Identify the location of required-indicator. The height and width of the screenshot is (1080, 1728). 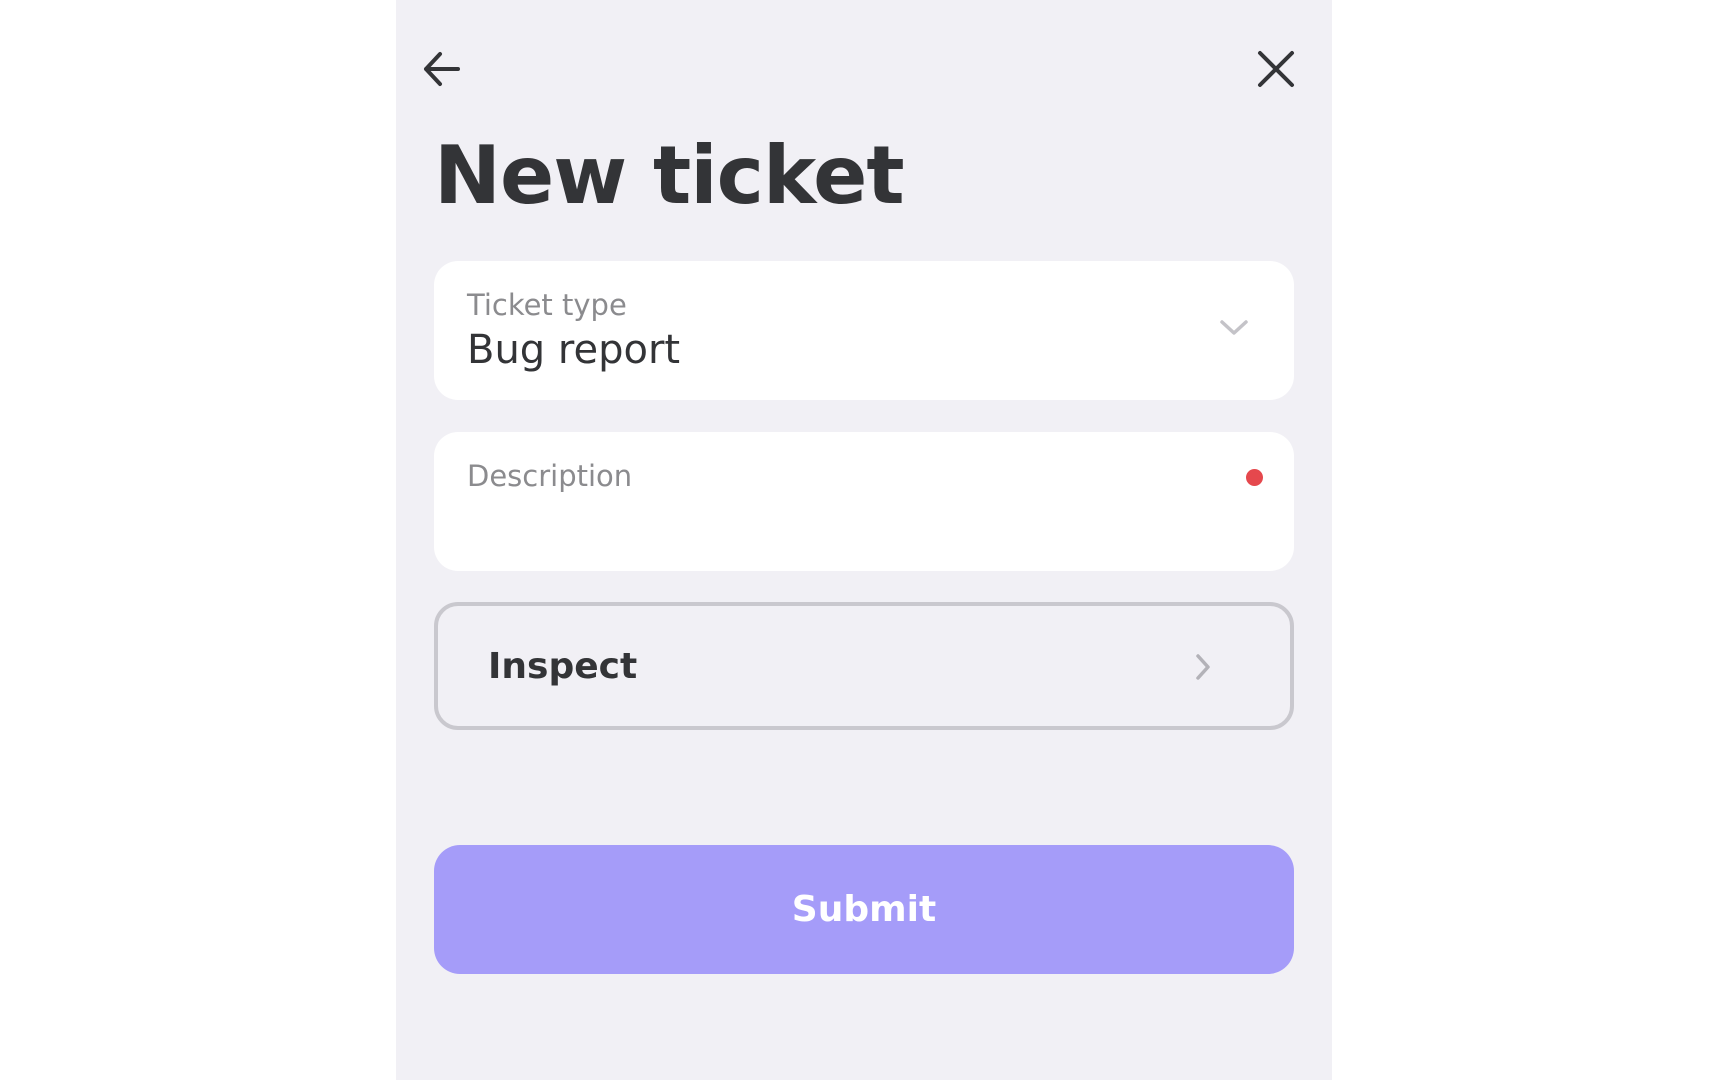
(1254, 477).